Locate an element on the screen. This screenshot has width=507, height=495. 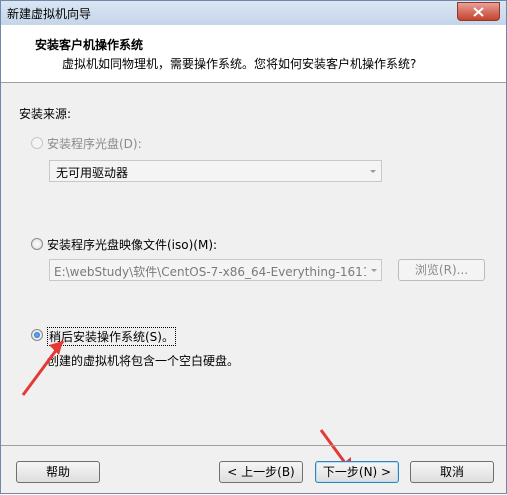
next-button: 下一步(N) > is located at coordinates (357, 472).